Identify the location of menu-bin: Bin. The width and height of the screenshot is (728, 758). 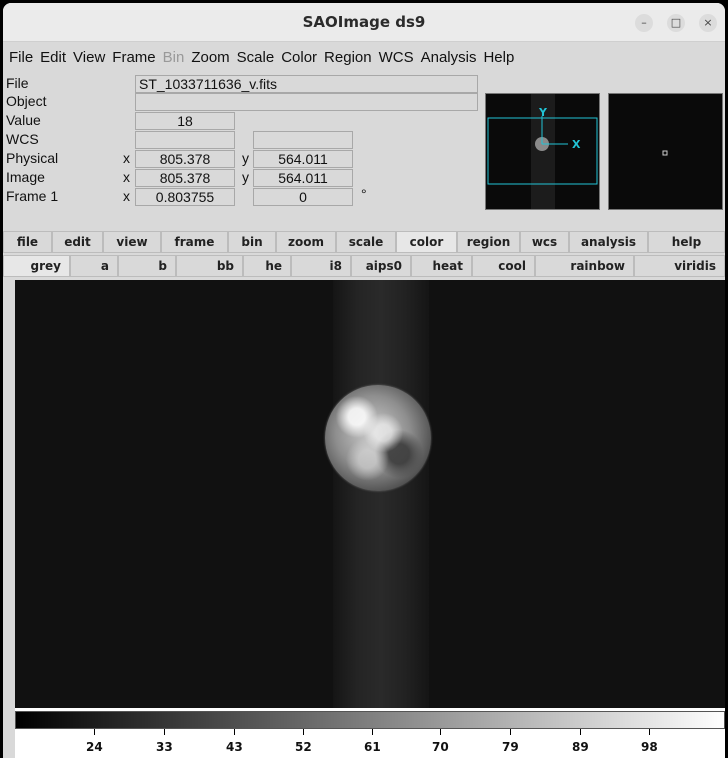
(174, 57).